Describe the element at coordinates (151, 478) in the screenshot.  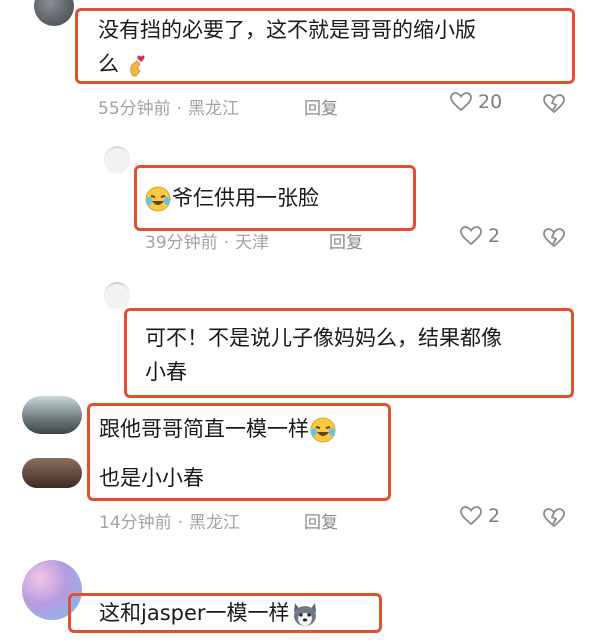
I see `comment-text: 也是小小春` at that location.